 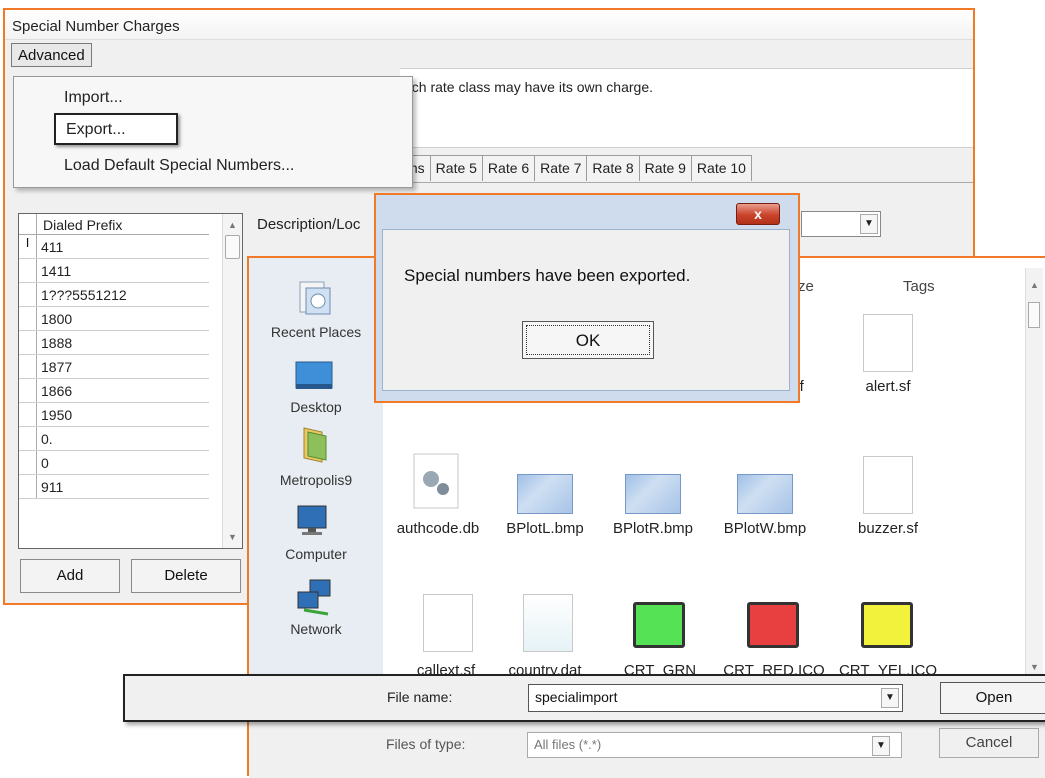 I want to click on description-label: Description/Loc, so click(x=309, y=224).